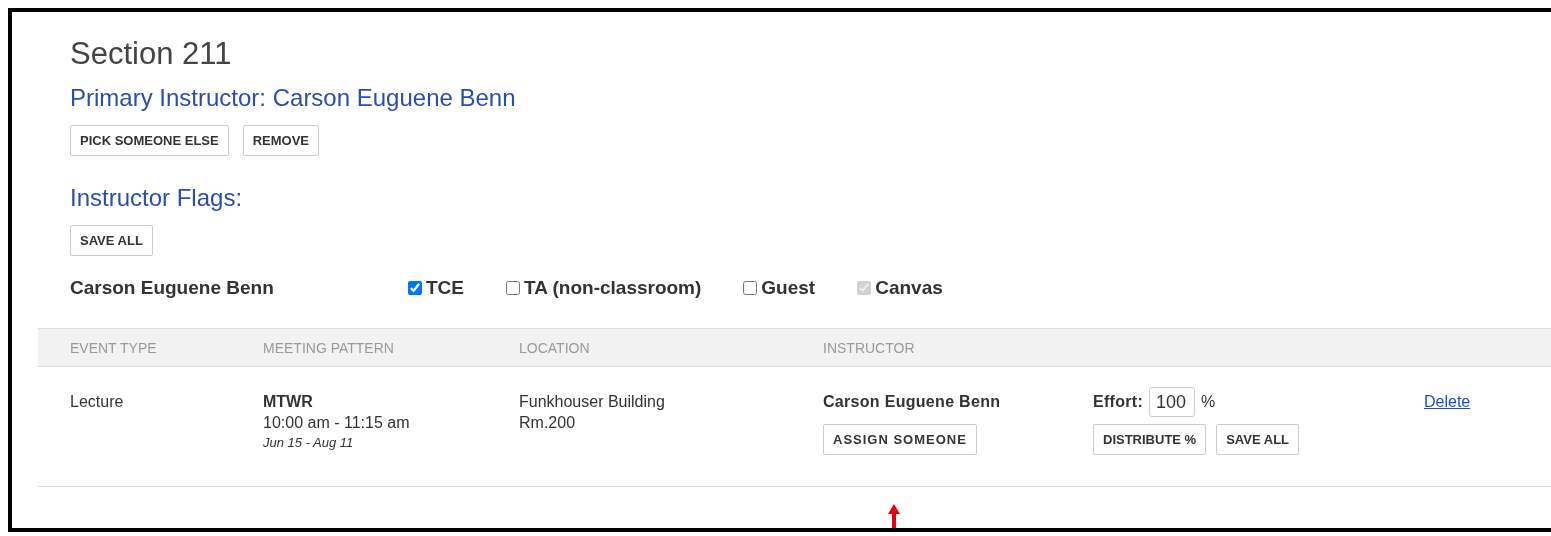 The height and width of the screenshot is (536, 1551). What do you see at coordinates (445, 288) in the screenshot?
I see `flag-label: TCE` at bounding box center [445, 288].